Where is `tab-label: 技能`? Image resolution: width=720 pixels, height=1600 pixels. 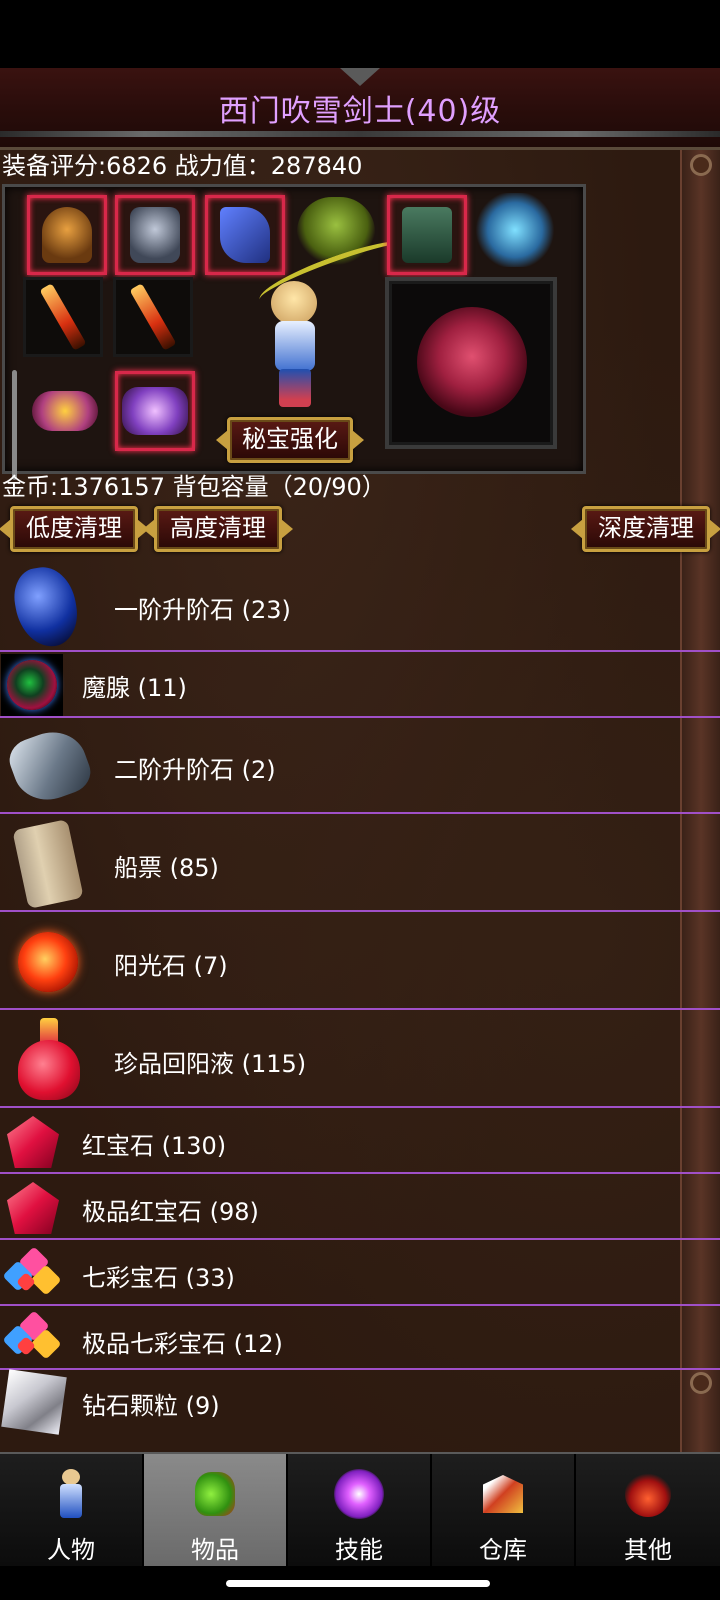
tab-label: 技能 is located at coordinates (359, 1550).